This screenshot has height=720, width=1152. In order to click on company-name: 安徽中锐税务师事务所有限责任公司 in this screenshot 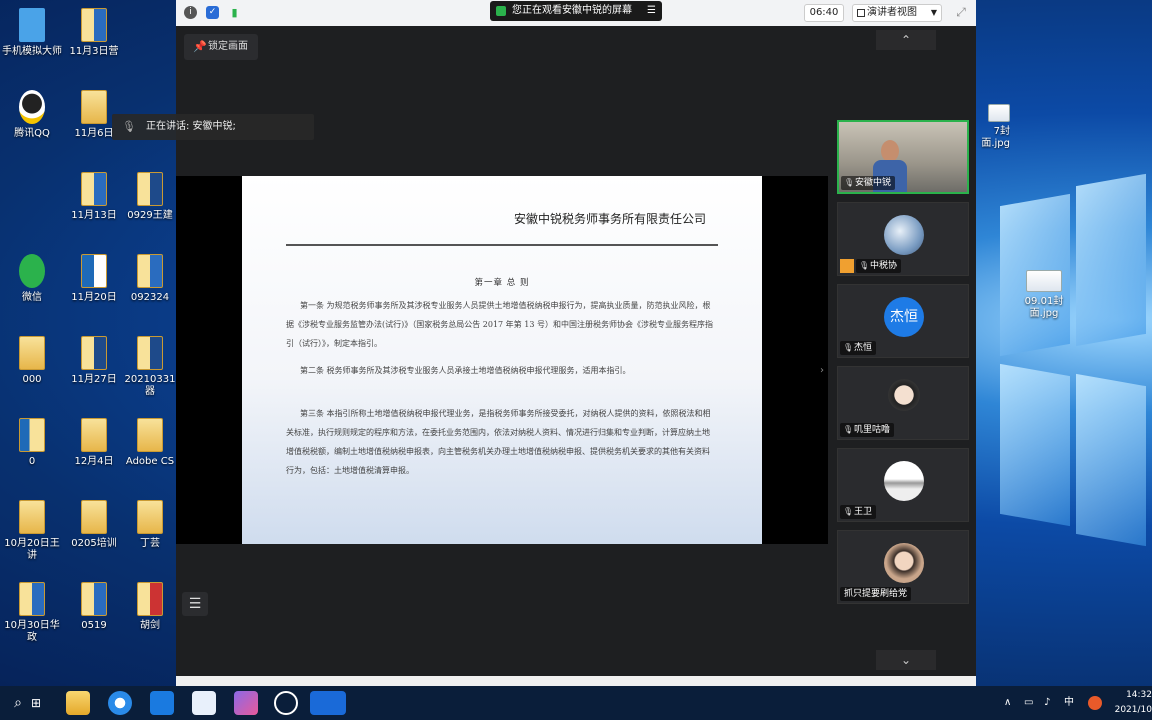, I will do `click(609, 219)`.